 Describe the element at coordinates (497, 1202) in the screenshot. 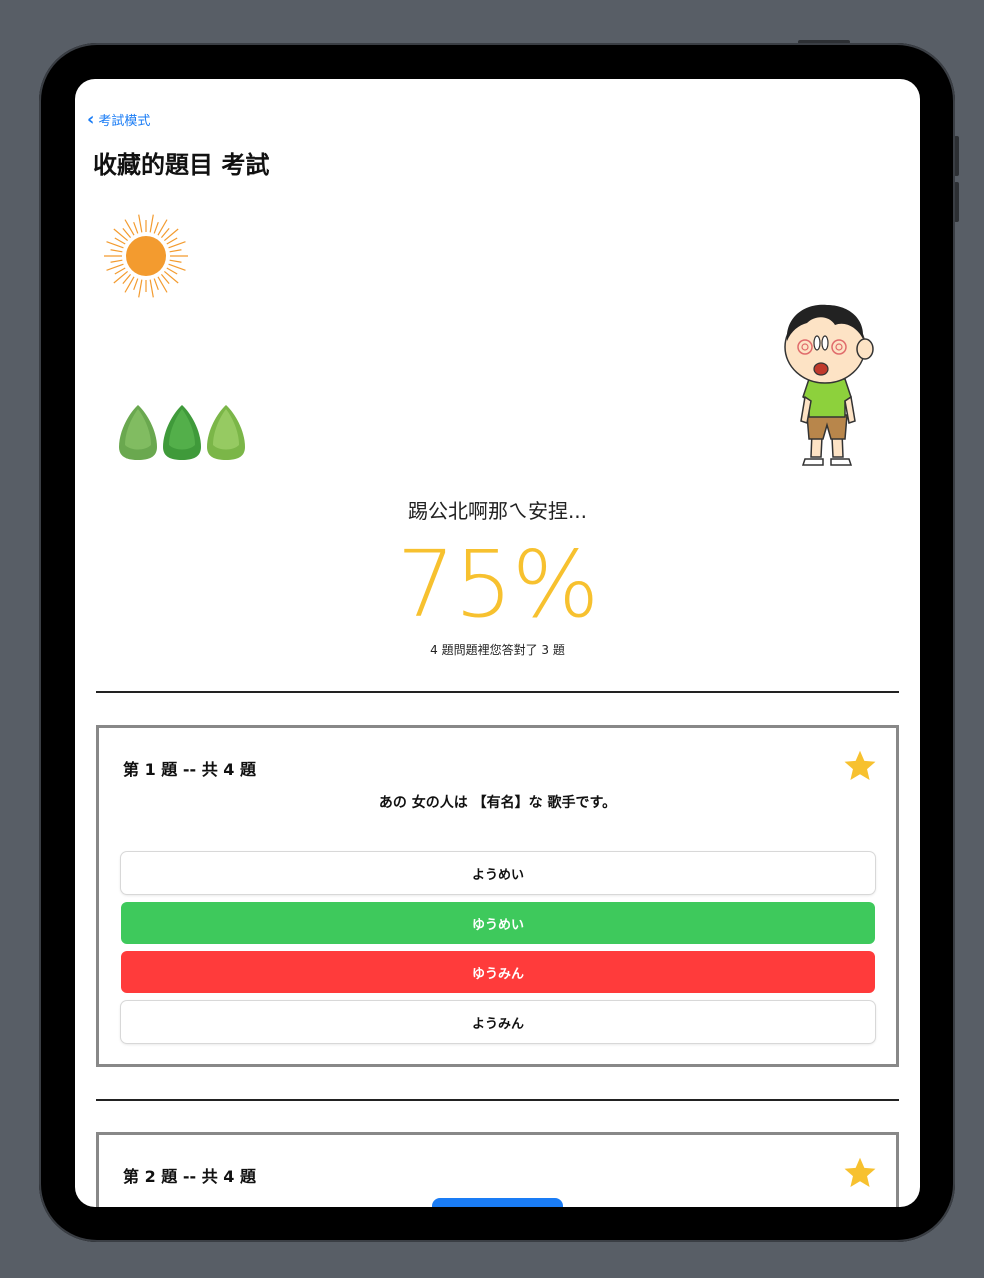

I see `bottom-action-button` at that location.